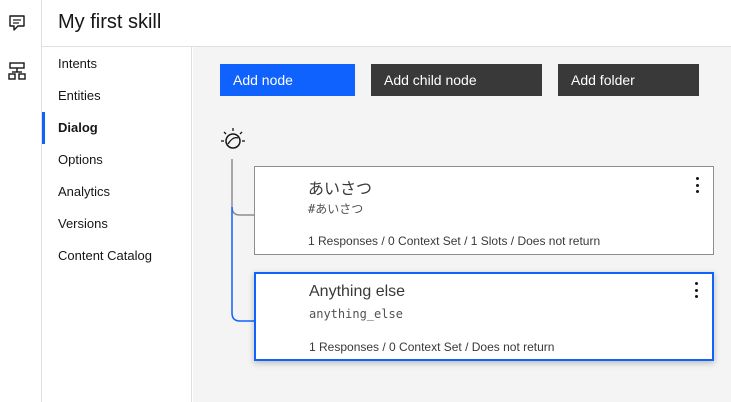  I want to click on chat-icon, so click(17, 23).